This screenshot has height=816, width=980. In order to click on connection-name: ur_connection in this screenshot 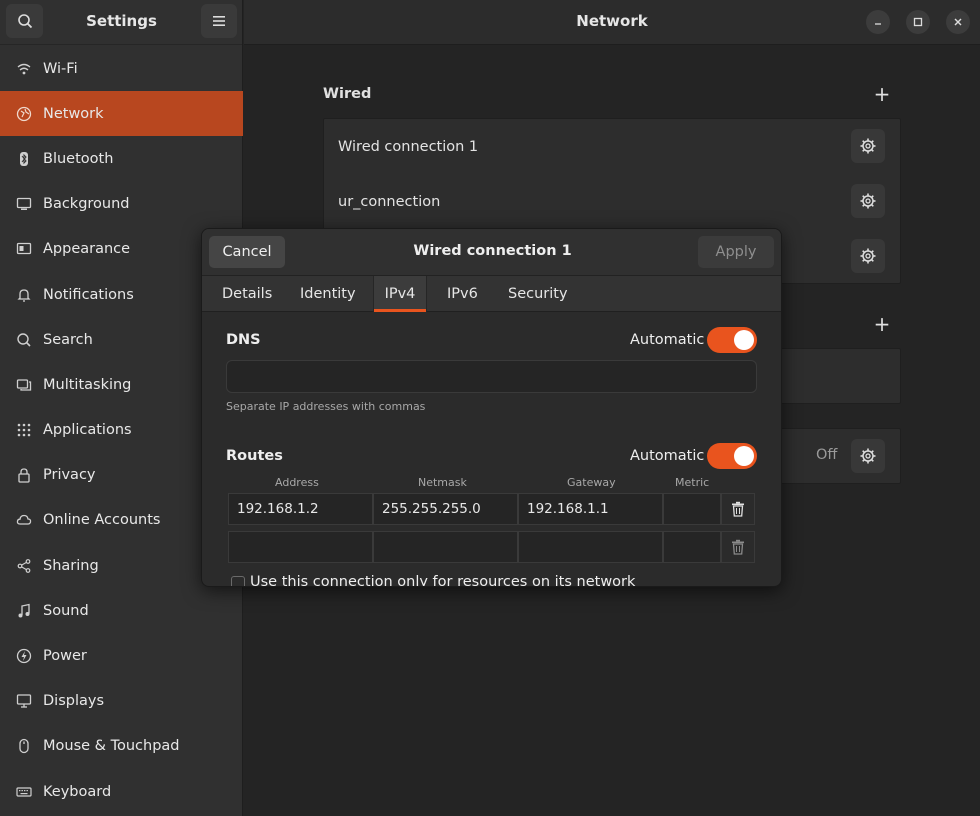, I will do `click(389, 201)`.